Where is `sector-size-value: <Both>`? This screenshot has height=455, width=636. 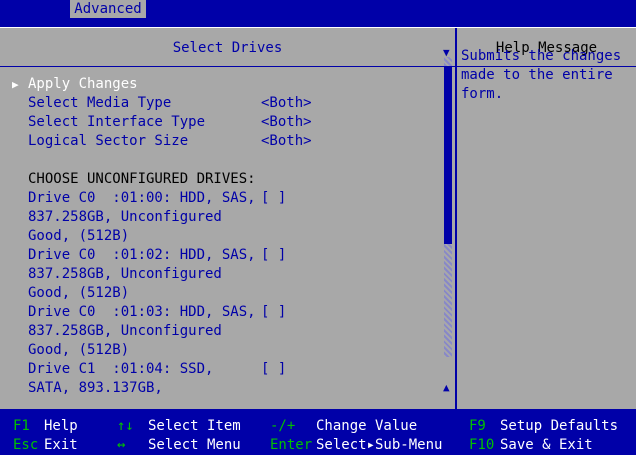
sector-size-value: <Both> is located at coordinates (286, 141).